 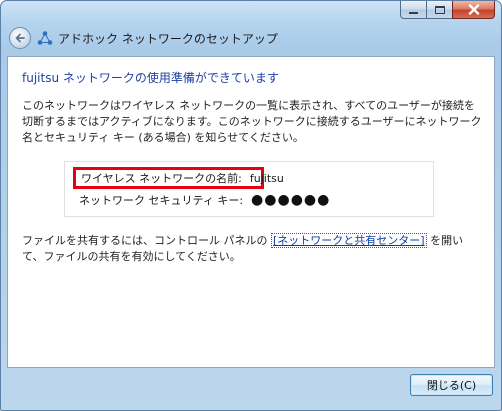 I want to click on close-icon, so click(x=473, y=9).